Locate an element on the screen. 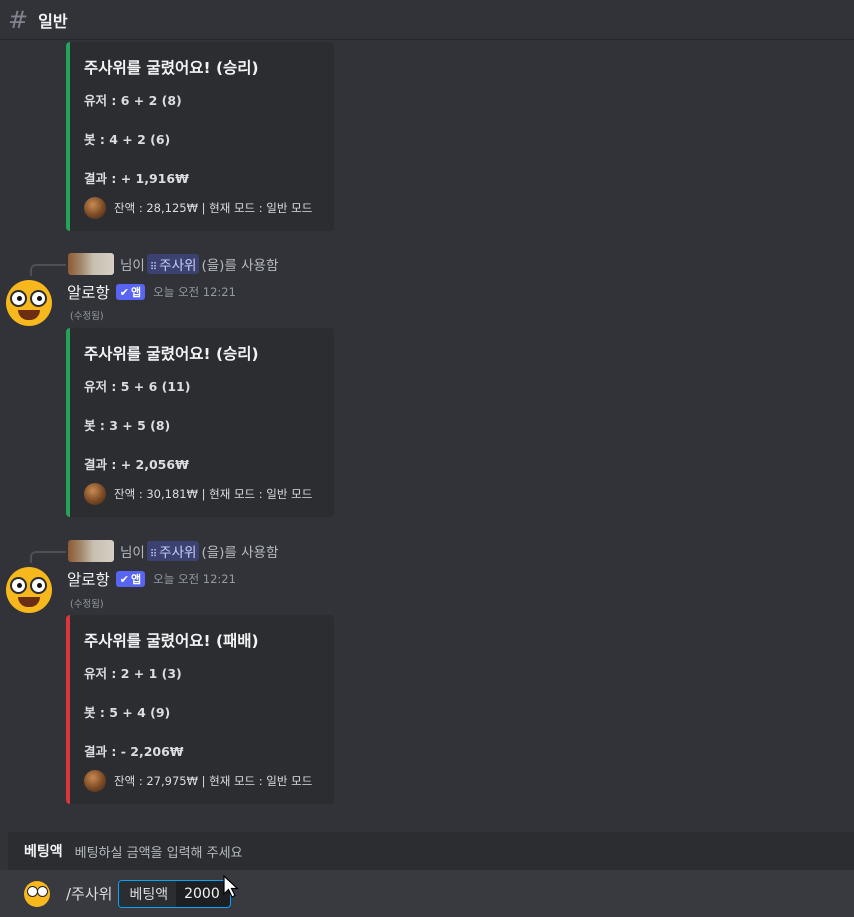 The height and width of the screenshot is (917, 854). embed-field-result: 결과 : - 2,206₩ is located at coordinates (134, 751).